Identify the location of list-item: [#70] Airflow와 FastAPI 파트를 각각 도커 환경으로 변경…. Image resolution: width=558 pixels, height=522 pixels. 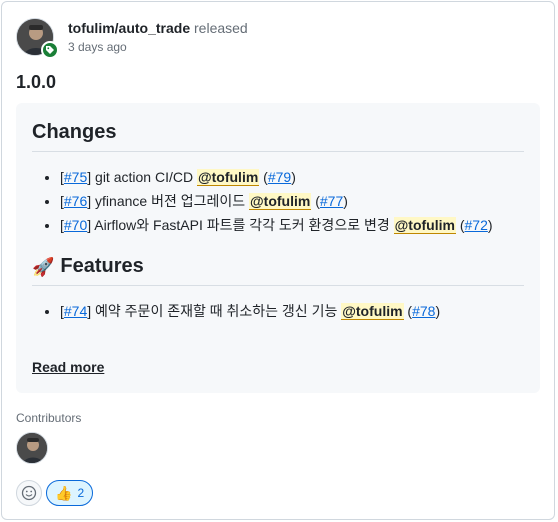
(292, 225).